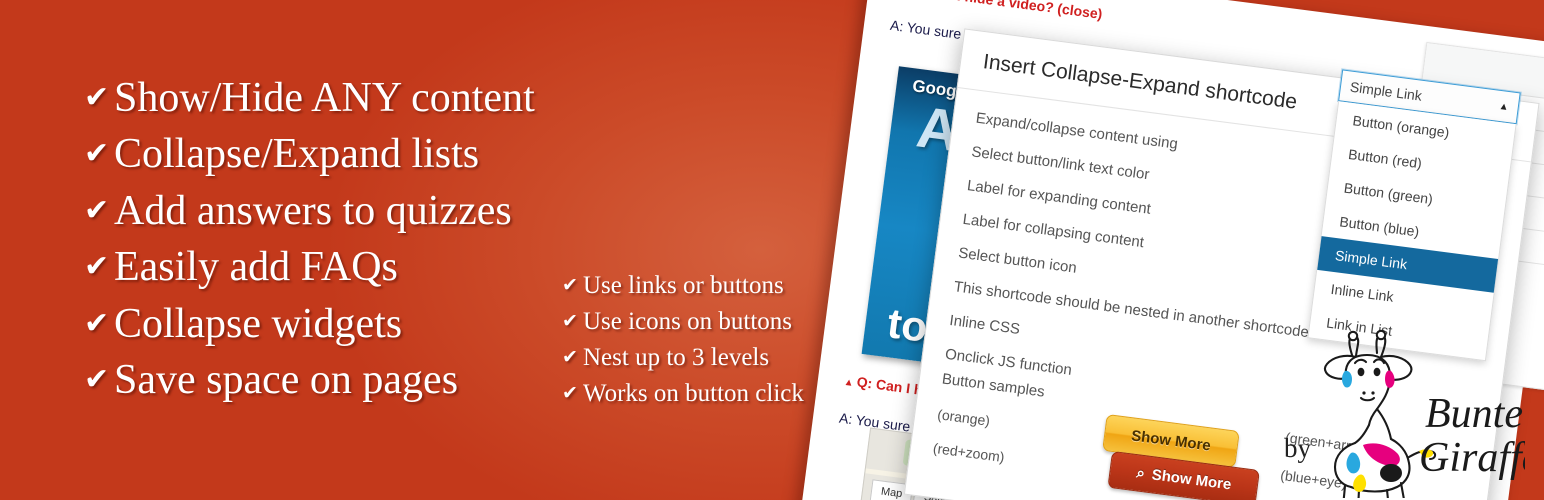 The image size is (1544, 500). I want to click on feature-label: Add answers to quizzes, so click(313, 210).